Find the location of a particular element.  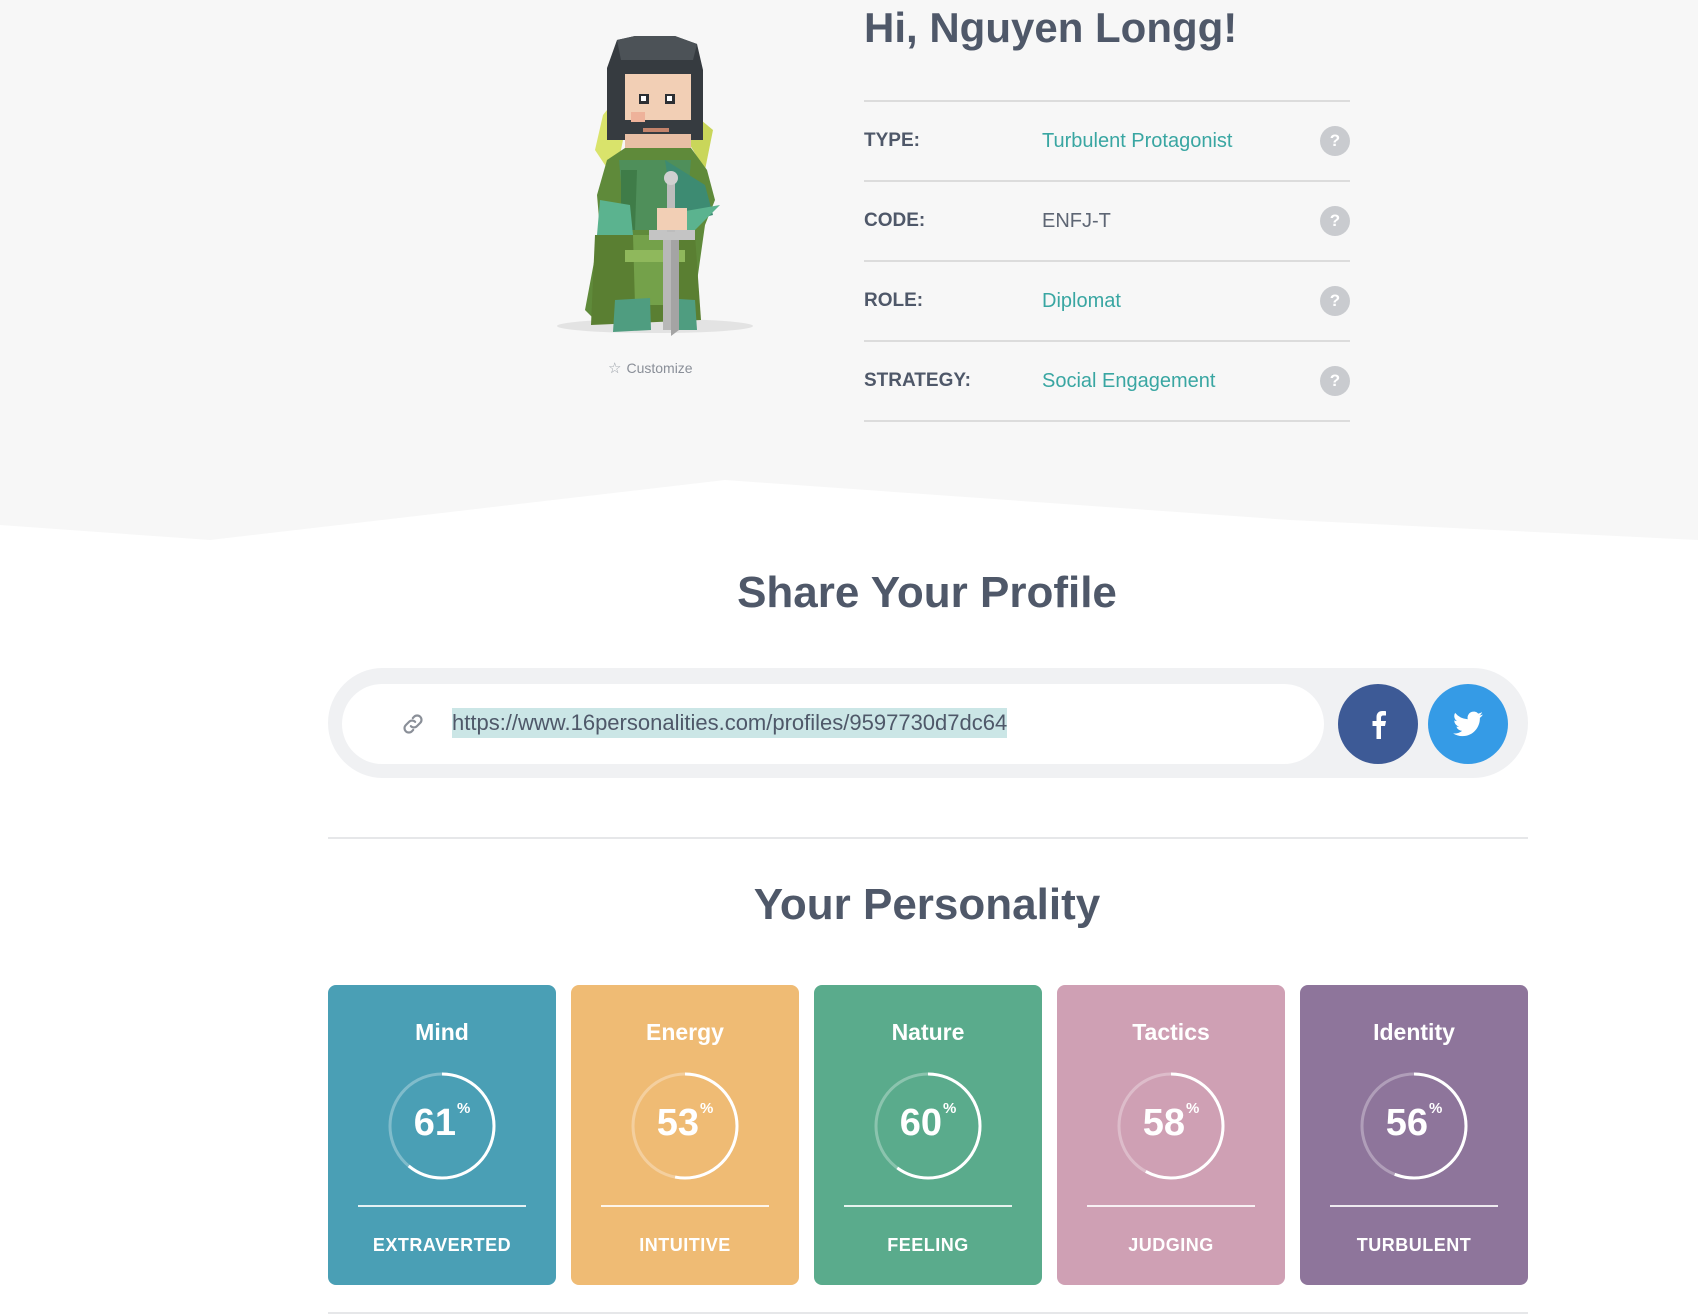

info-row-role: ROLE: Diplomat ? is located at coordinates (1107, 302).